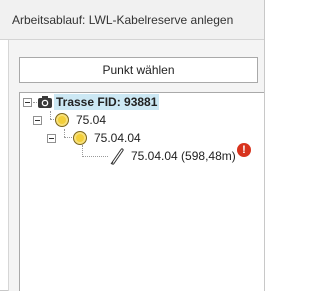 The height and width of the screenshot is (291, 320). I want to click on tree-node: 75.04.04 (598,48m), so click(140, 157).